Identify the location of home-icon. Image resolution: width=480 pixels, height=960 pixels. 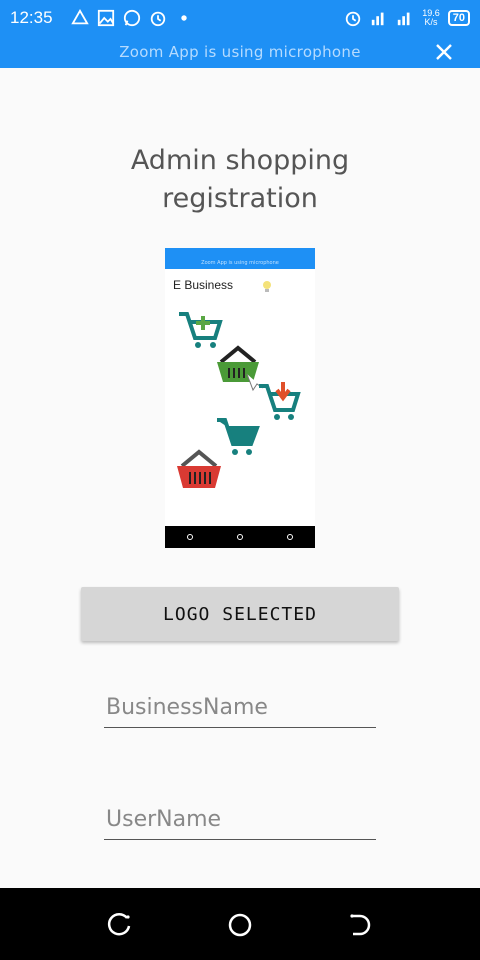
(240, 925).